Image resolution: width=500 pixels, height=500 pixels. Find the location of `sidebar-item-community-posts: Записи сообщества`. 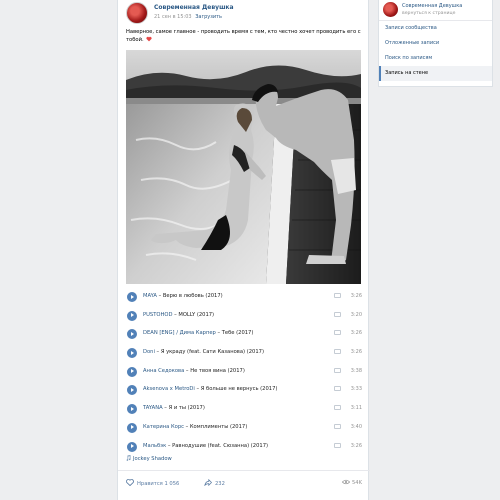

sidebar-item-community-posts: Записи сообщества is located at coordinates (435, 28).